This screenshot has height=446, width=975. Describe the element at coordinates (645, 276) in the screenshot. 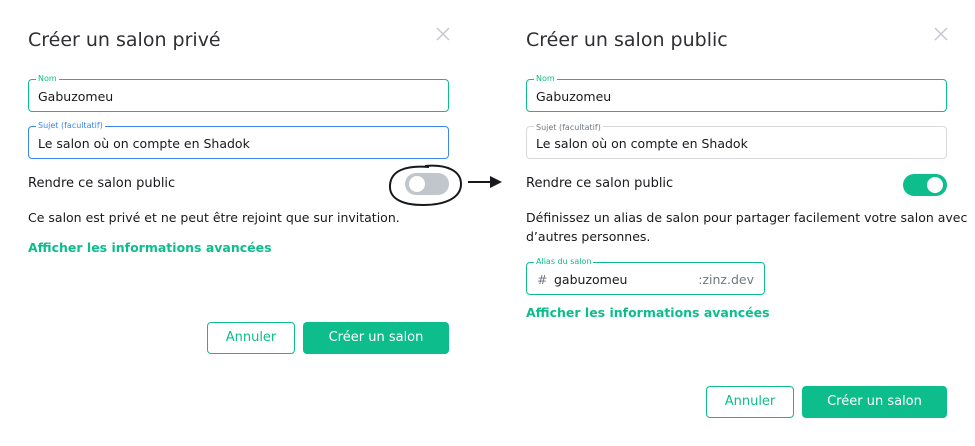

I see `alias-field: Alias du salon # gabuzomeu :zinz.dev` at that location.